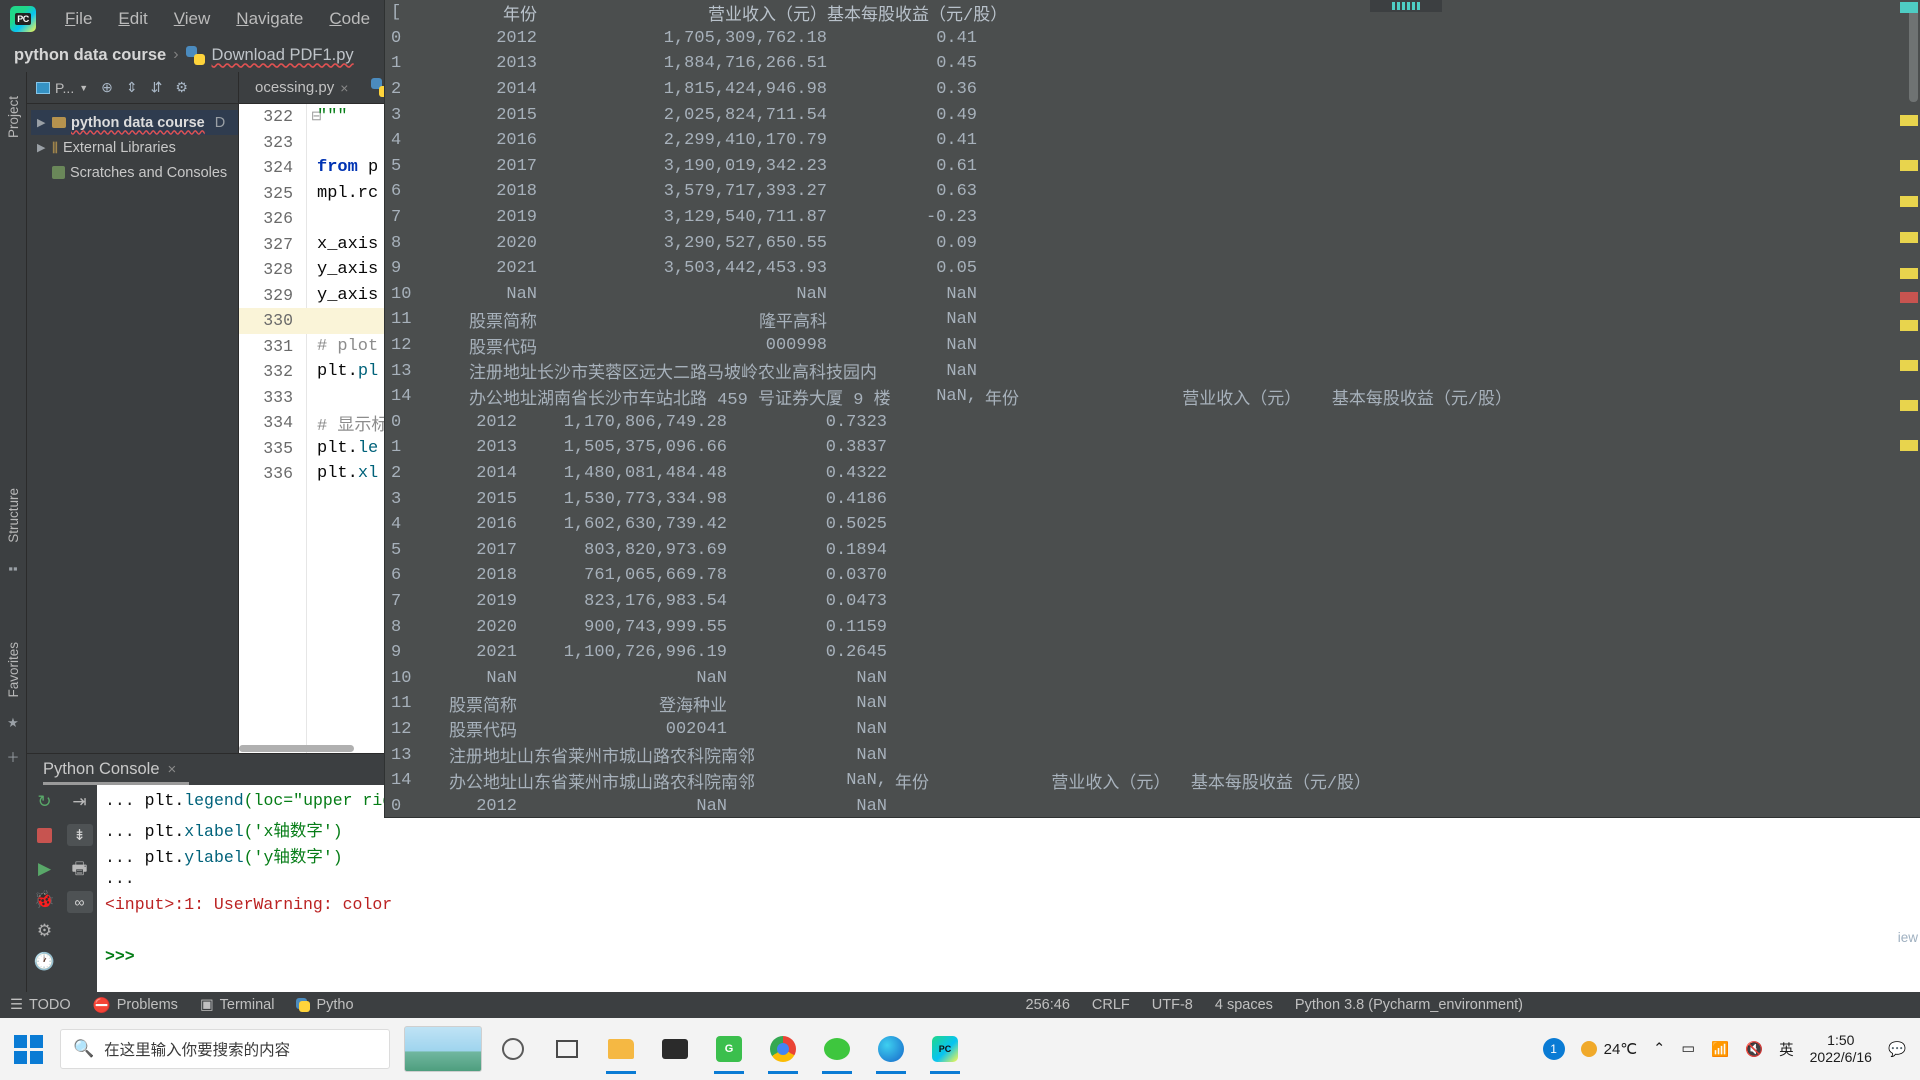 This screenshot has width=1920, height=1080. What do you see at coordinates (396, 422) in the screenshot?
I see `row-index: 0` at bounding box center [396, 422].